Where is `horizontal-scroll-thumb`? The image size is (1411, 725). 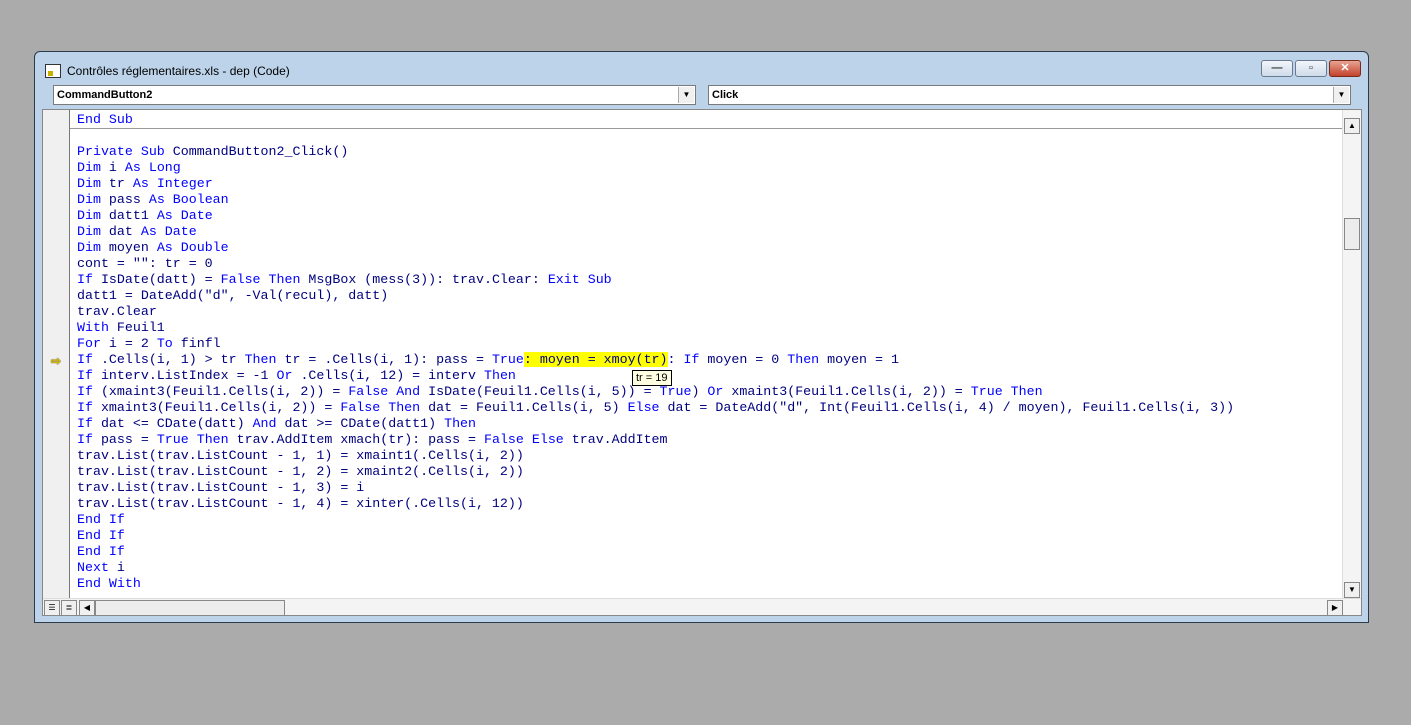 horizontal-scroll-thumb is located at coordinates (190, 607).